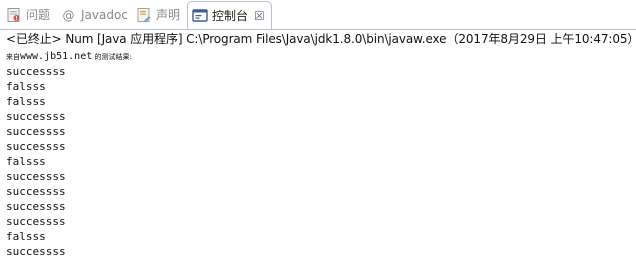 The height and width of the screenshot is (264, 636). What do you see at coordinates (144, 15) in the screenshot?
I see `declaration-icon` at bounding box center [144, 15].